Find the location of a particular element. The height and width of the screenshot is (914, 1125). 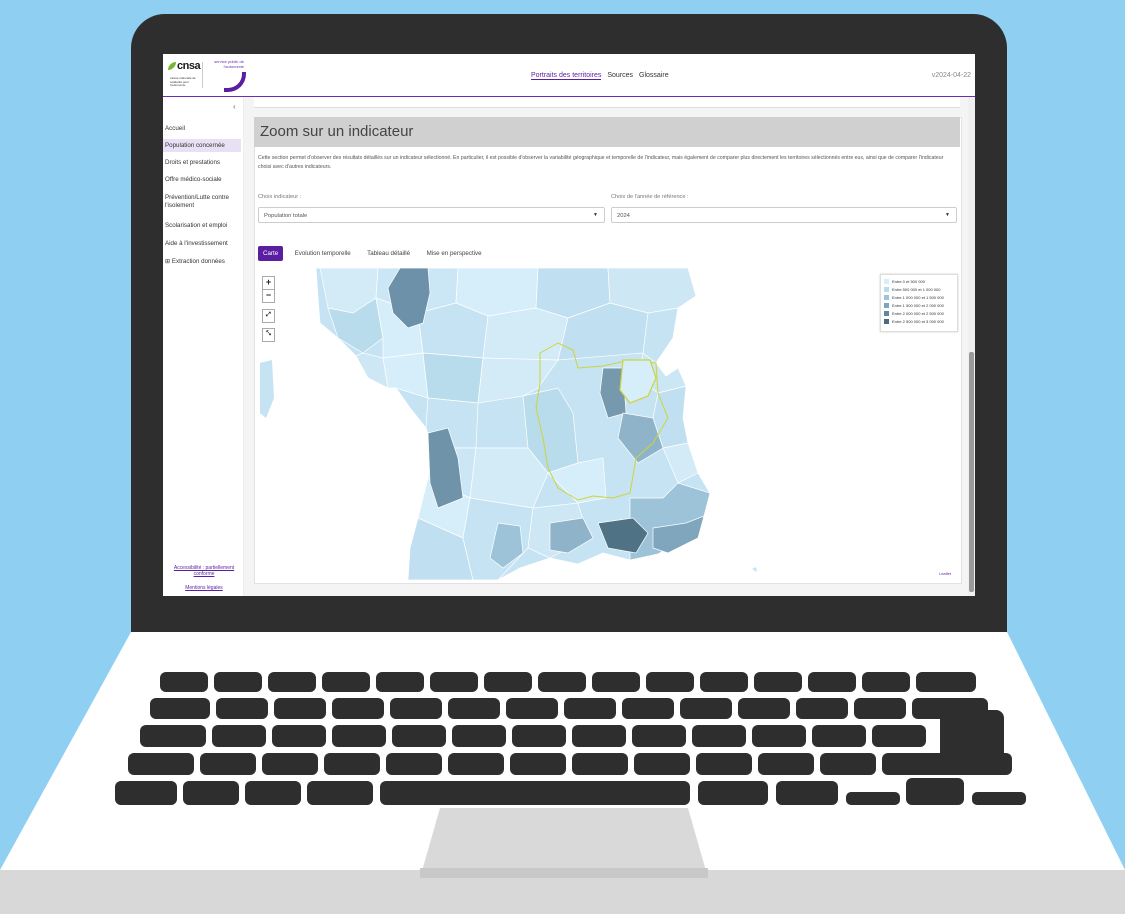

zoom-out-button: − is located at coordinates (268, 296).